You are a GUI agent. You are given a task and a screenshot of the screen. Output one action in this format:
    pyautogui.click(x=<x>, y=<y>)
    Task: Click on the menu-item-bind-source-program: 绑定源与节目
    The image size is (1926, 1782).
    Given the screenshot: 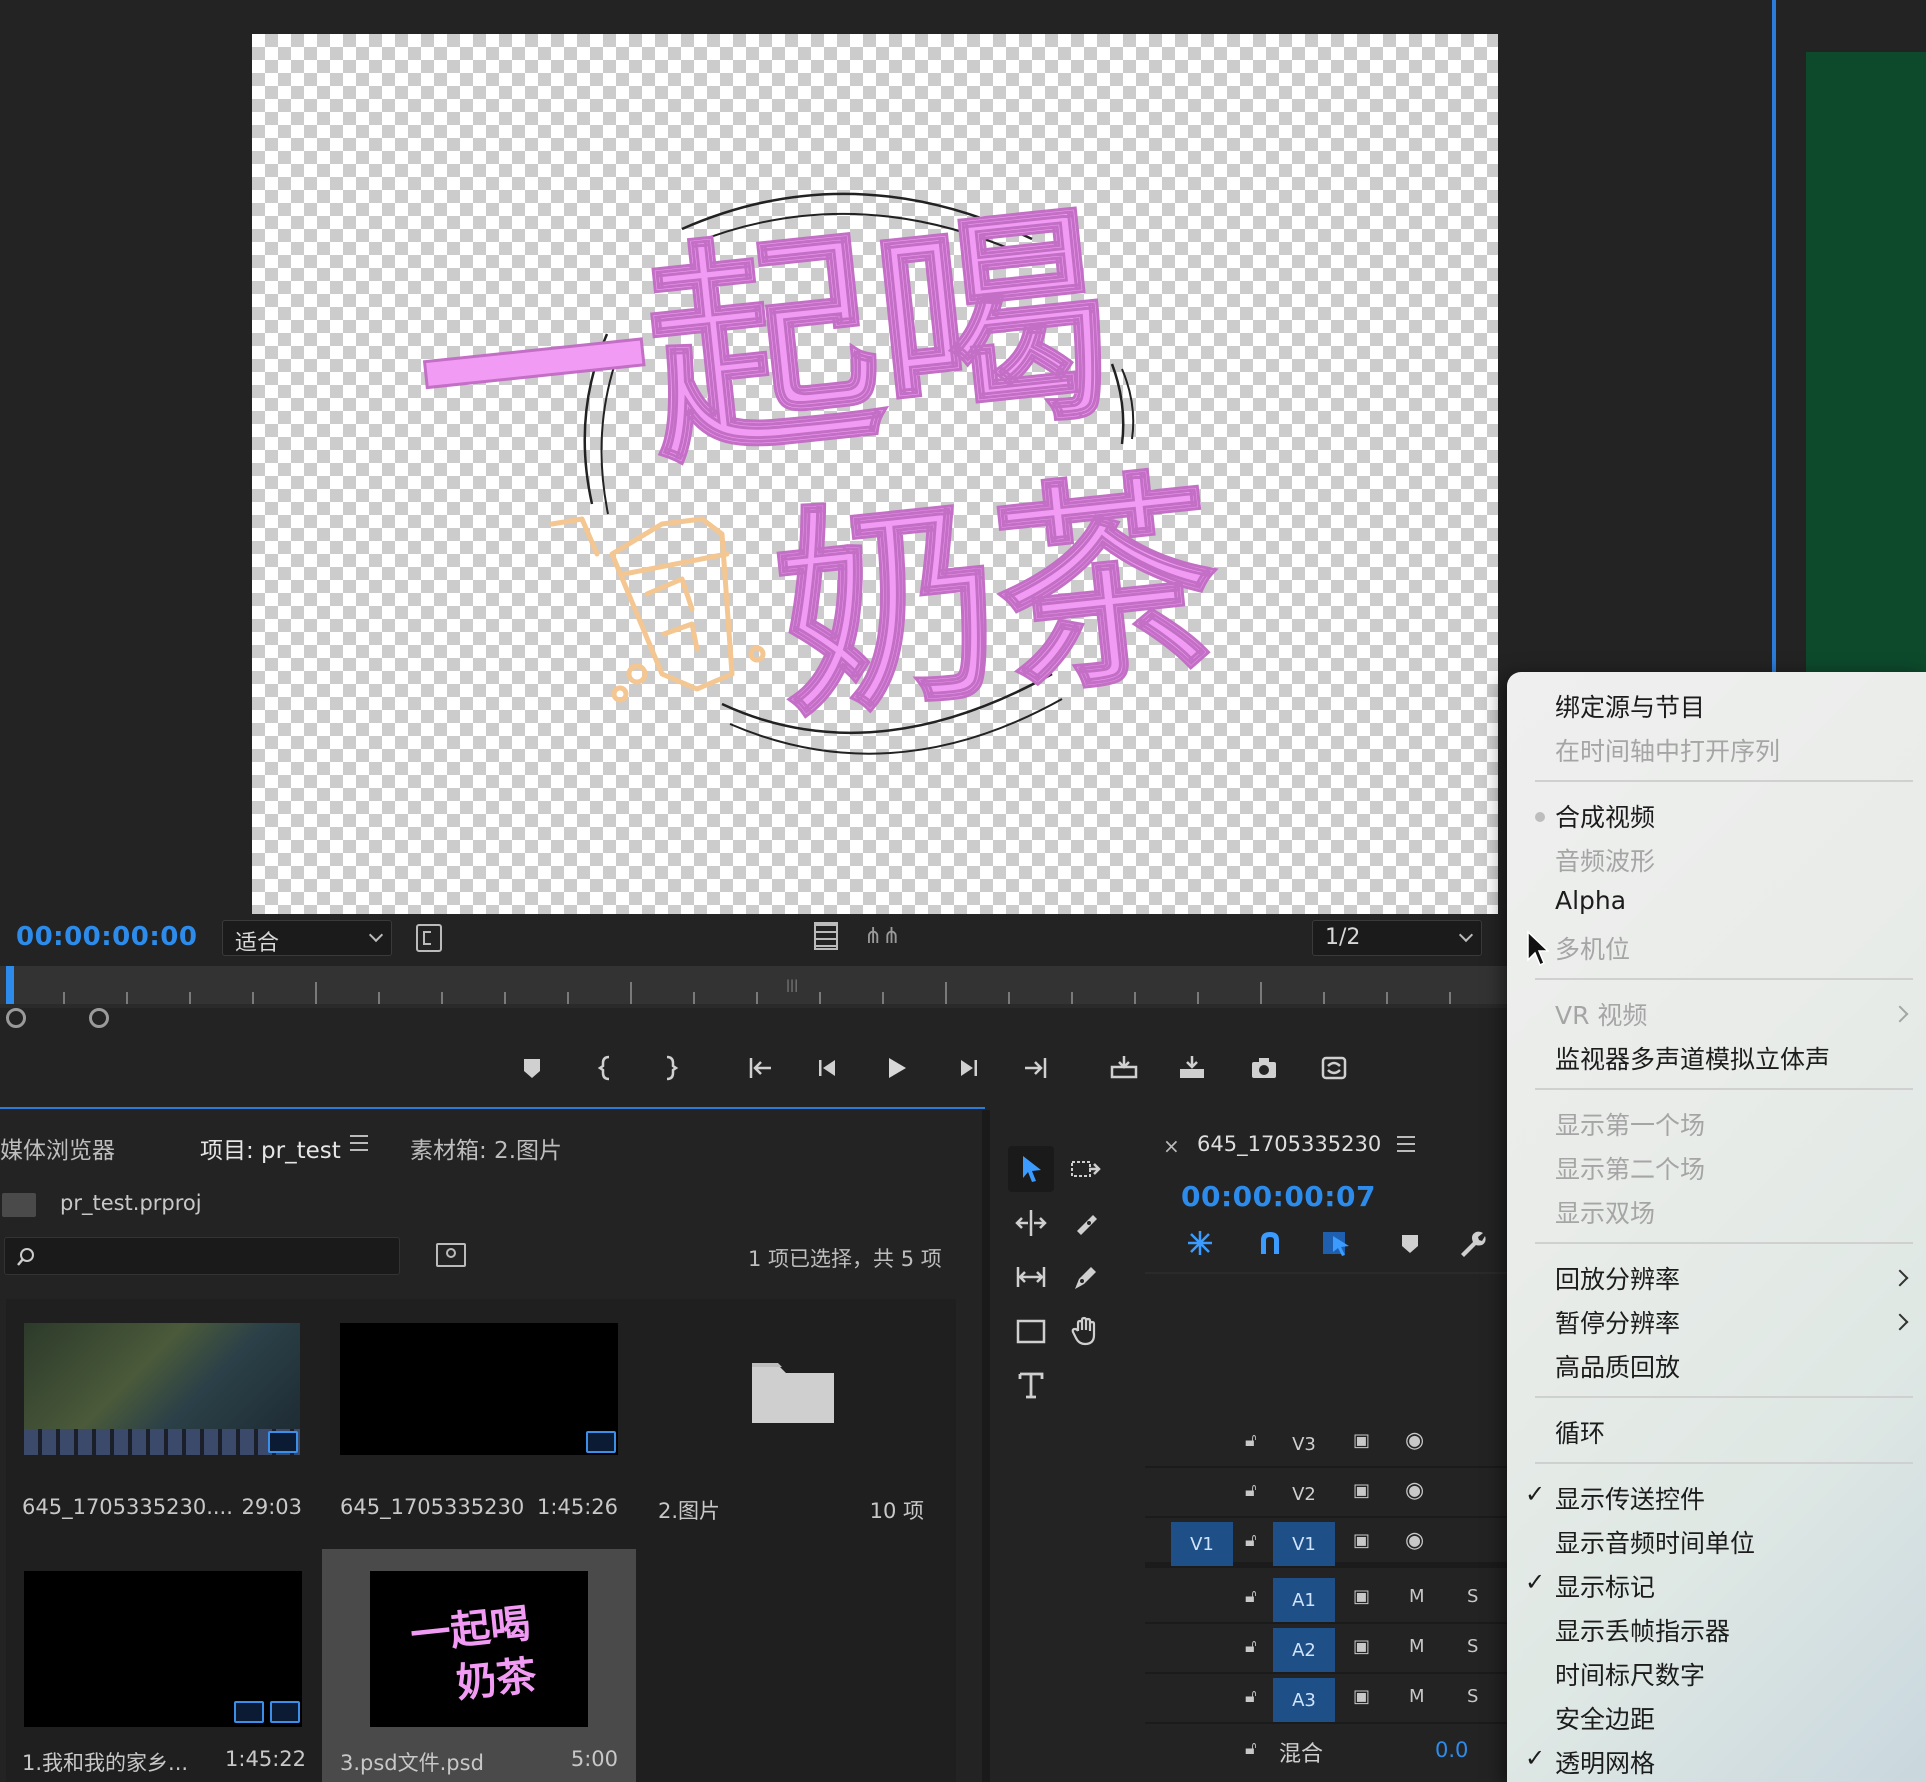 What is the action you would take?
    pyautogui.click(x=1630, y=706)
    